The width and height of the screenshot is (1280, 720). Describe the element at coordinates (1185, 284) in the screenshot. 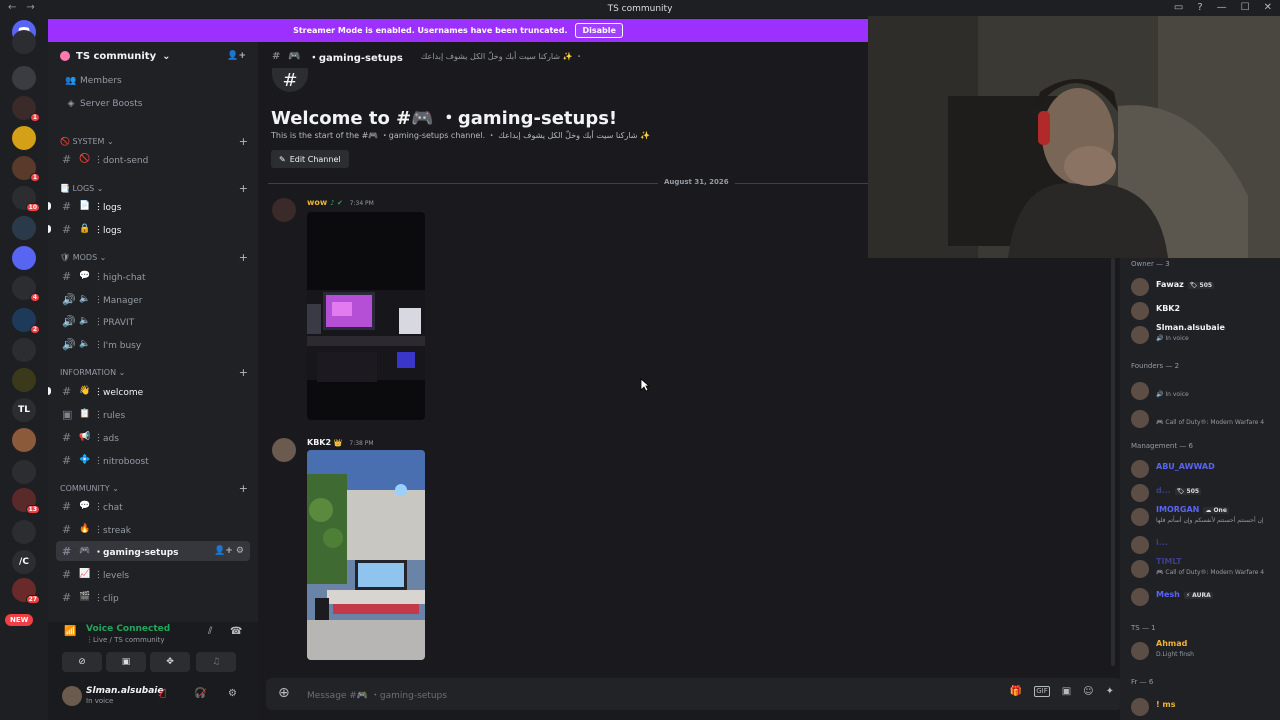

I see `member-item: Fawaz 🏷 505` at that location.